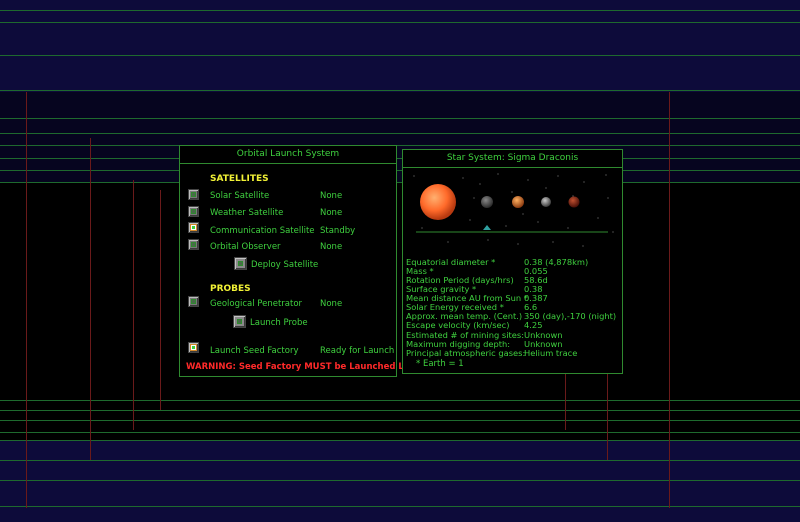  Describe the element at coordinates (239, 321) in the screenshot. I see `launch-probe-button` at that location.